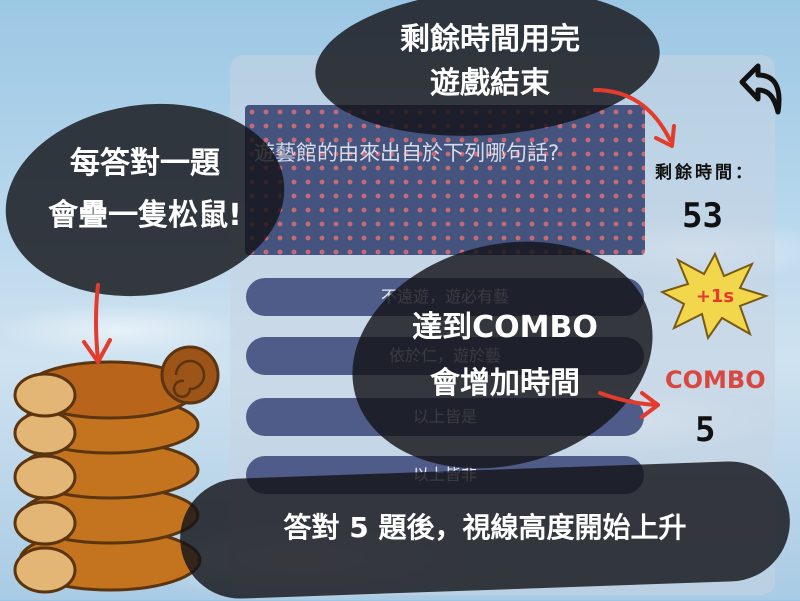 The image size is (800, 601). I want to click on callout-view-rise: 答對 5 題後，視線高度開始上升, so click(485, 527).